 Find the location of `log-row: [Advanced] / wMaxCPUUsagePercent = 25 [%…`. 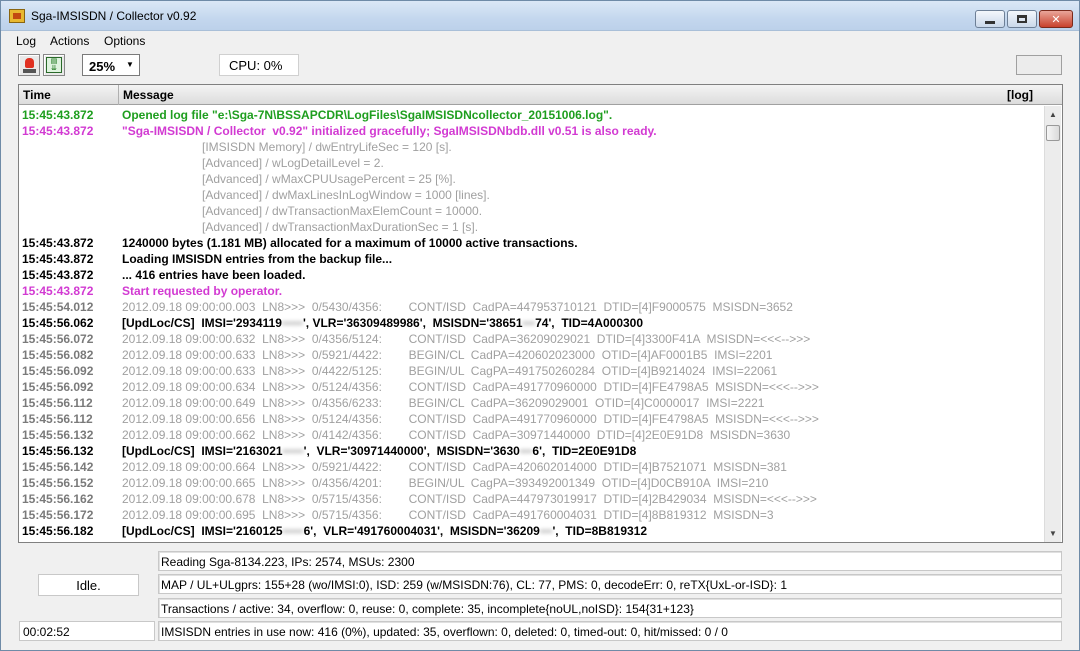

log-row: [Advanced] / wMaxCPUUsagePercent = 25 [%… is located at coordinates (529, 178).